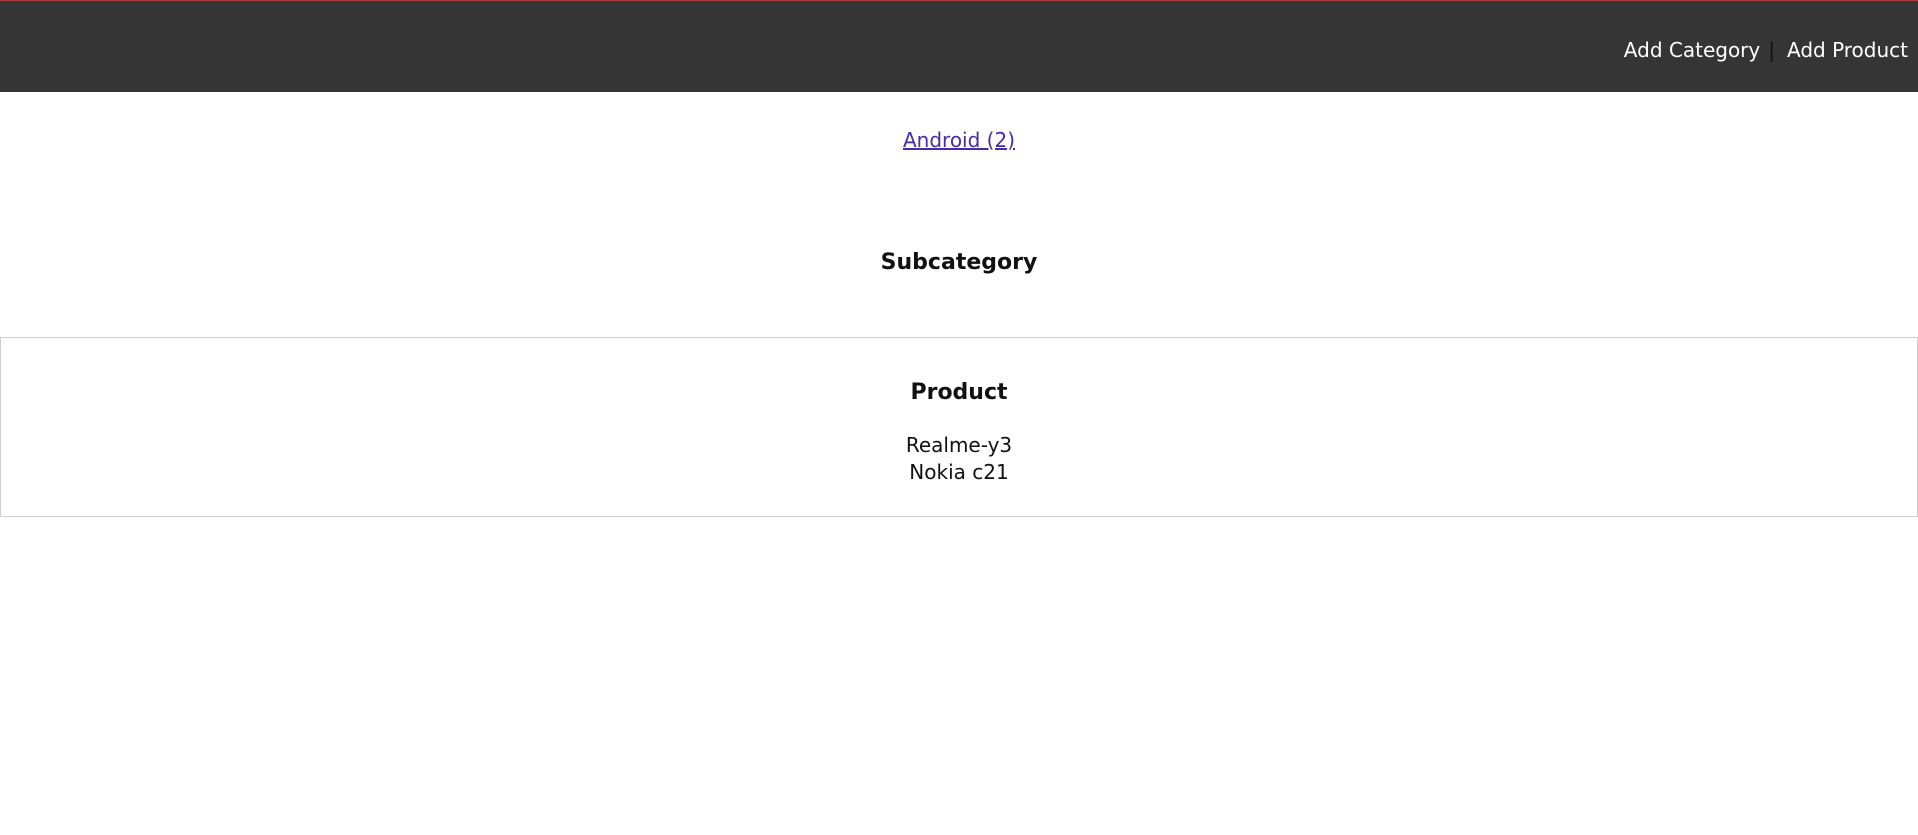  I want to click on category-list: Android (2), so click(959, 140).